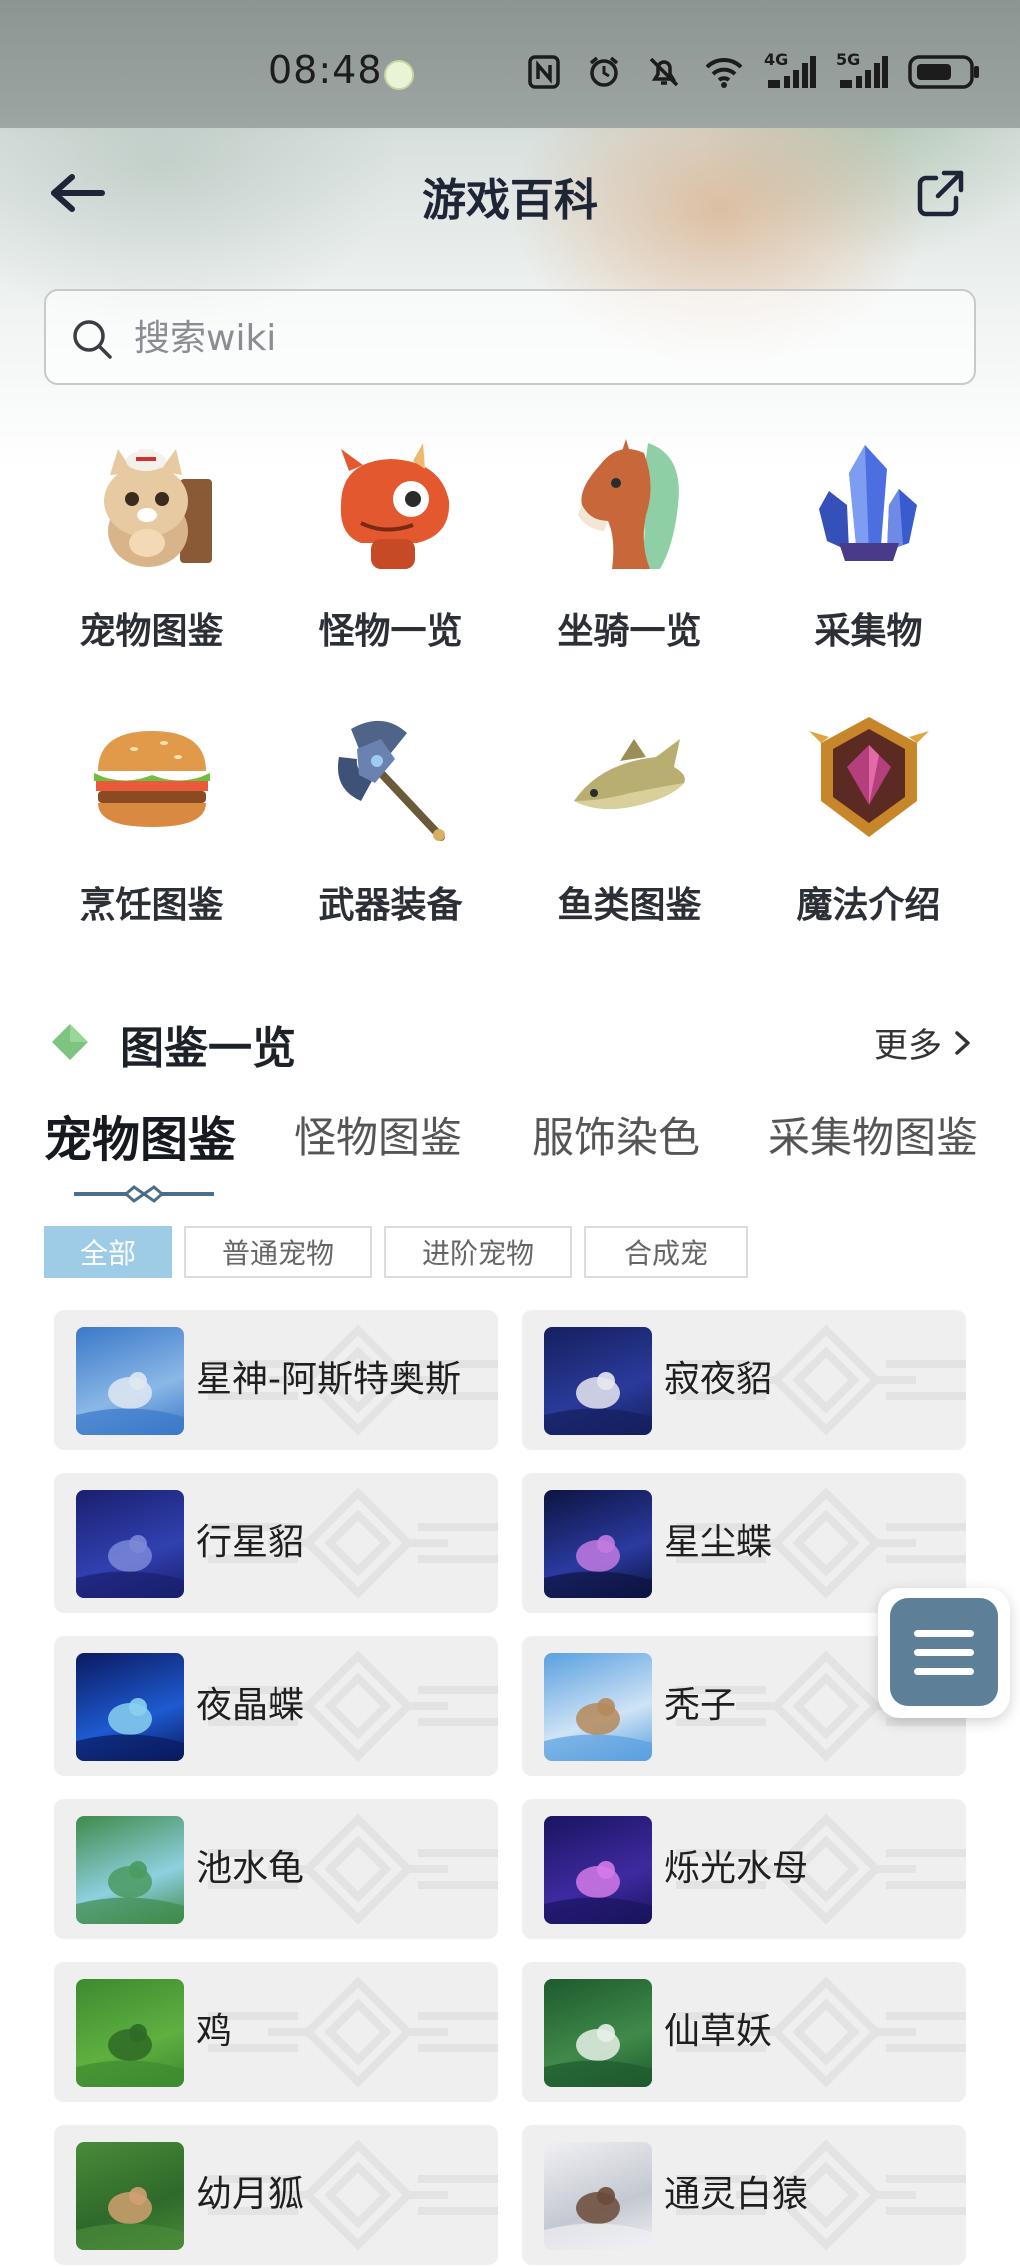 This screenshot has height=2267, width=1020. What do you see at coordinates (868, 631) in the screenshot?
I see `category-label: 采集物` at bounding box center [868, 631].